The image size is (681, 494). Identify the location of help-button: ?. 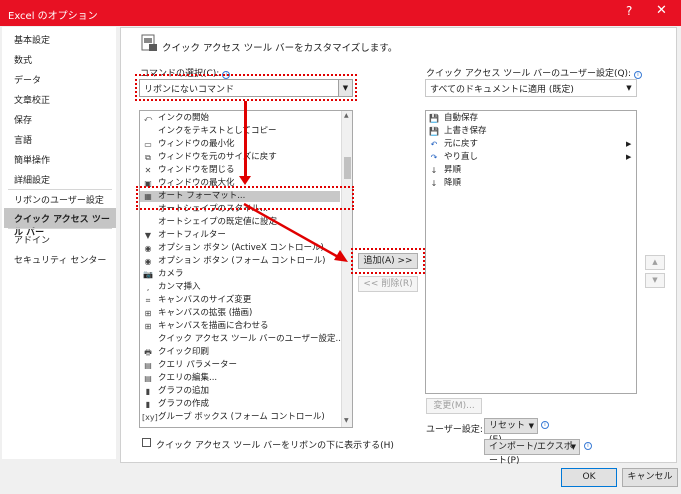
(629, 11).